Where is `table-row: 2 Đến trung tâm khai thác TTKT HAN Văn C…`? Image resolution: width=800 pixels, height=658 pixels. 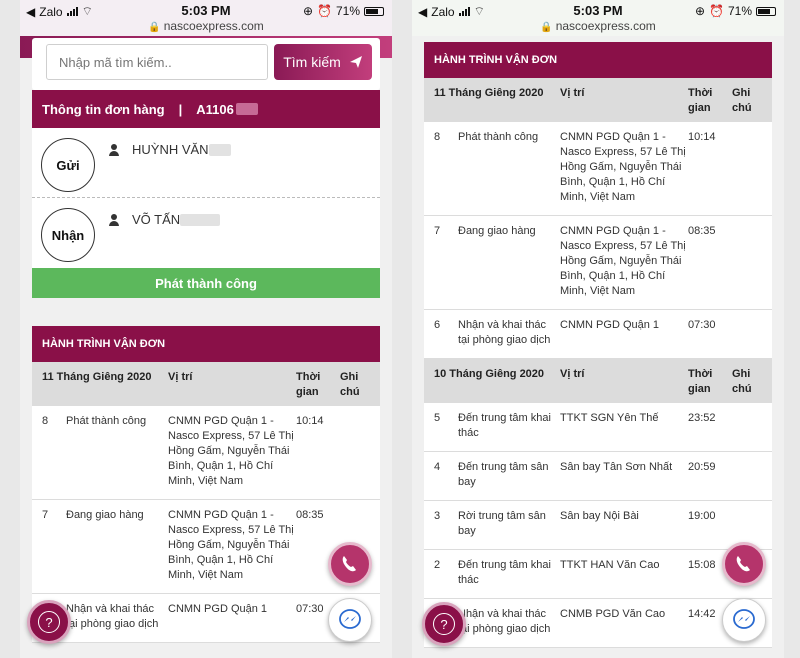 table-row: 2 Đến trung tâm khai thác TTKT HAN Văn C… is located at coordinates (598, 574).